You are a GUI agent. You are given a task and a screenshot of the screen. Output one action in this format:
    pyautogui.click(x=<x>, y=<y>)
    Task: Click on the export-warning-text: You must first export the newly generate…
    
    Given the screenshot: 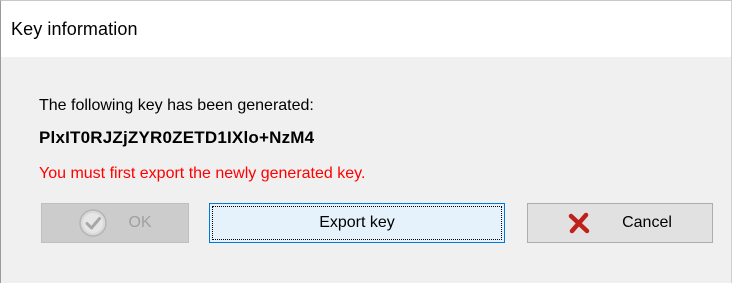 What is the action you would take?
    pyautogui.click(x=202, y=173)
    